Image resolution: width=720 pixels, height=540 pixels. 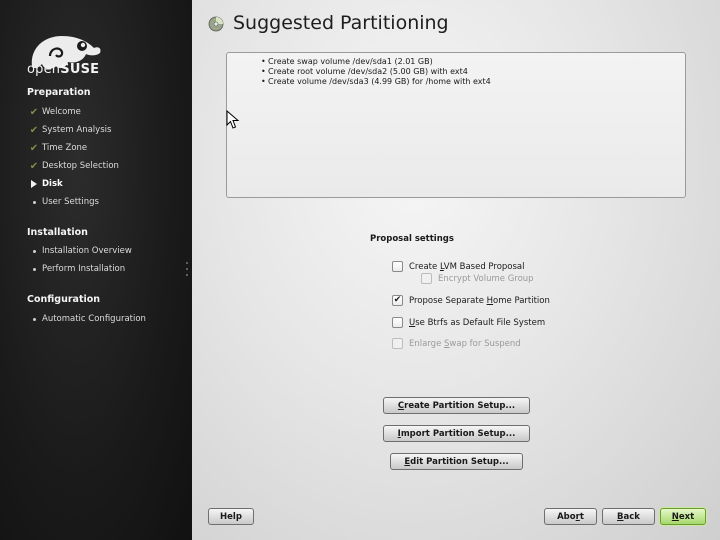 I want to click on sidebar-item-label: Automatic Configuration, so click(x=94, y=319).